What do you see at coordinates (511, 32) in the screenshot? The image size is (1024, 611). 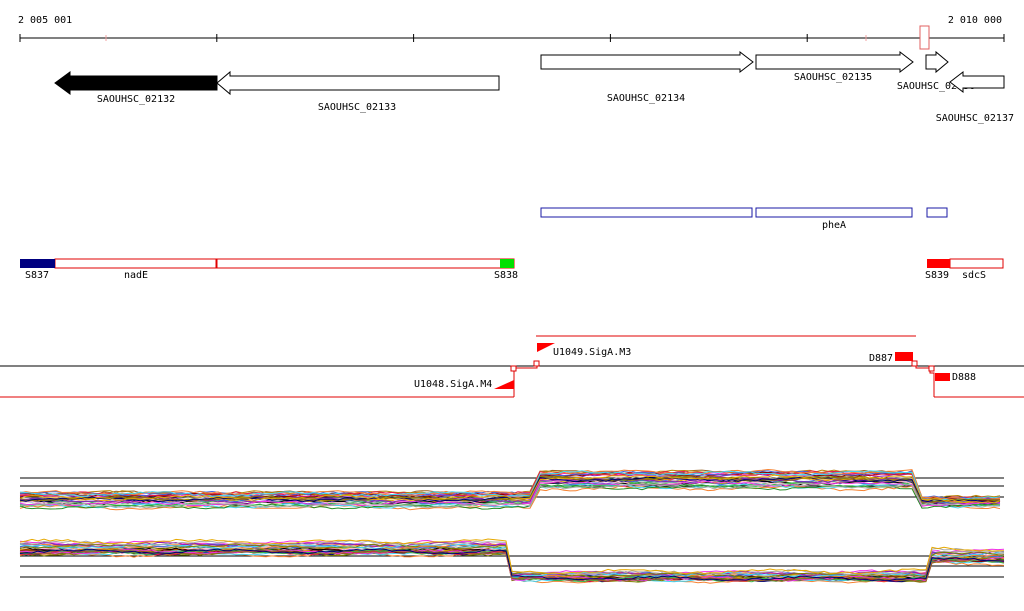 I see `coordinate-ruler: 2 005 001 2 010 000` at bounding box center [511, 32].